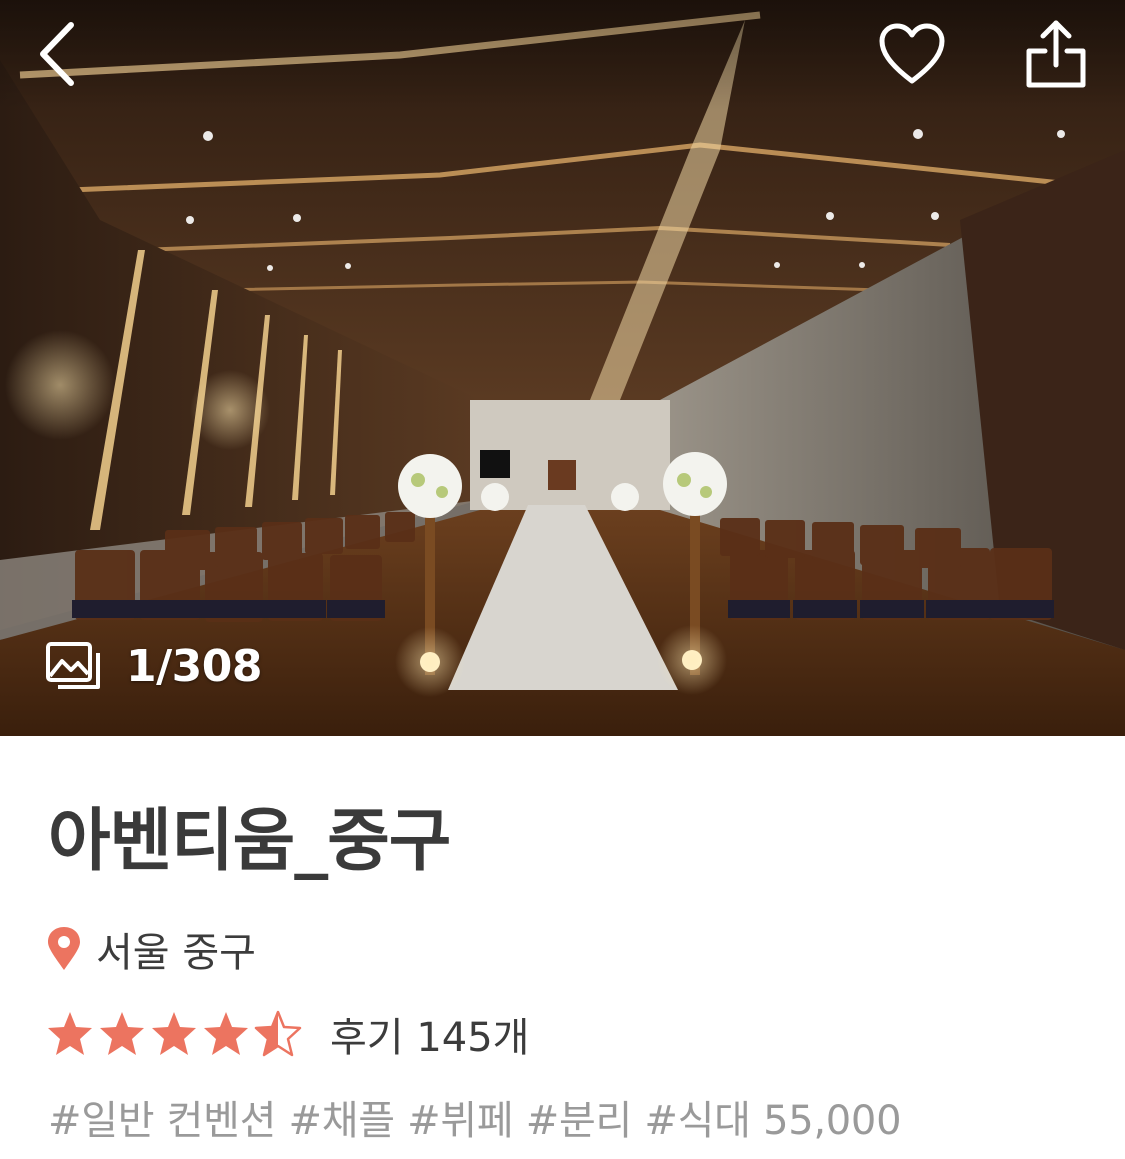 The image size is (1125, 1159). I want to click on venue-rating: 후기 145개, so click(287, 1034).